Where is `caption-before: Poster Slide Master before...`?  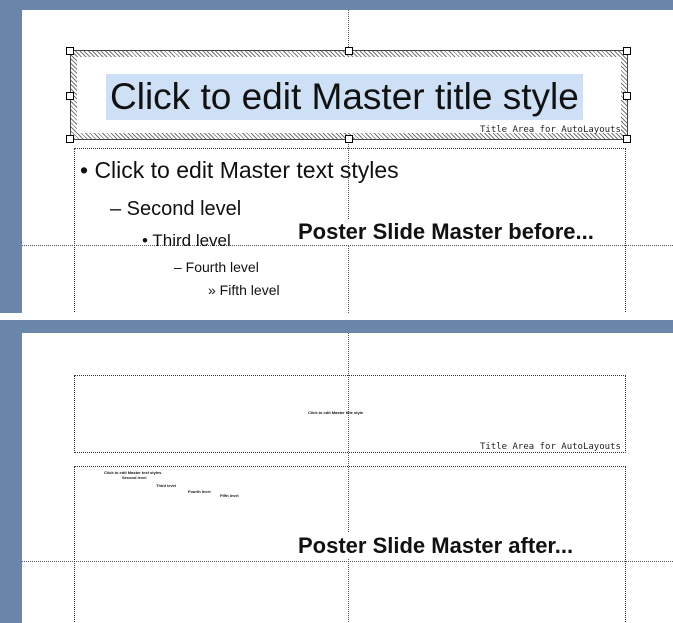 caption-before: Poster Slide Master before... is located at coordinates (446, 232).